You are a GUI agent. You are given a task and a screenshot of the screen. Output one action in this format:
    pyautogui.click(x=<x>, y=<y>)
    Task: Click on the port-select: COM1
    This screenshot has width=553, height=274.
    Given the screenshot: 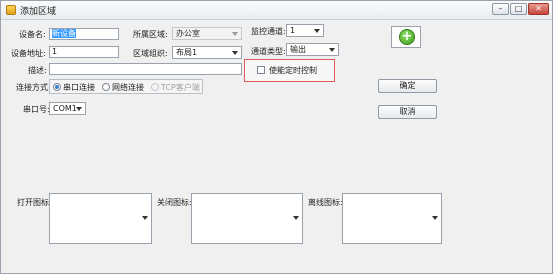 What is the action you would take?
    pyautogui.click(x=67, y=108)
    